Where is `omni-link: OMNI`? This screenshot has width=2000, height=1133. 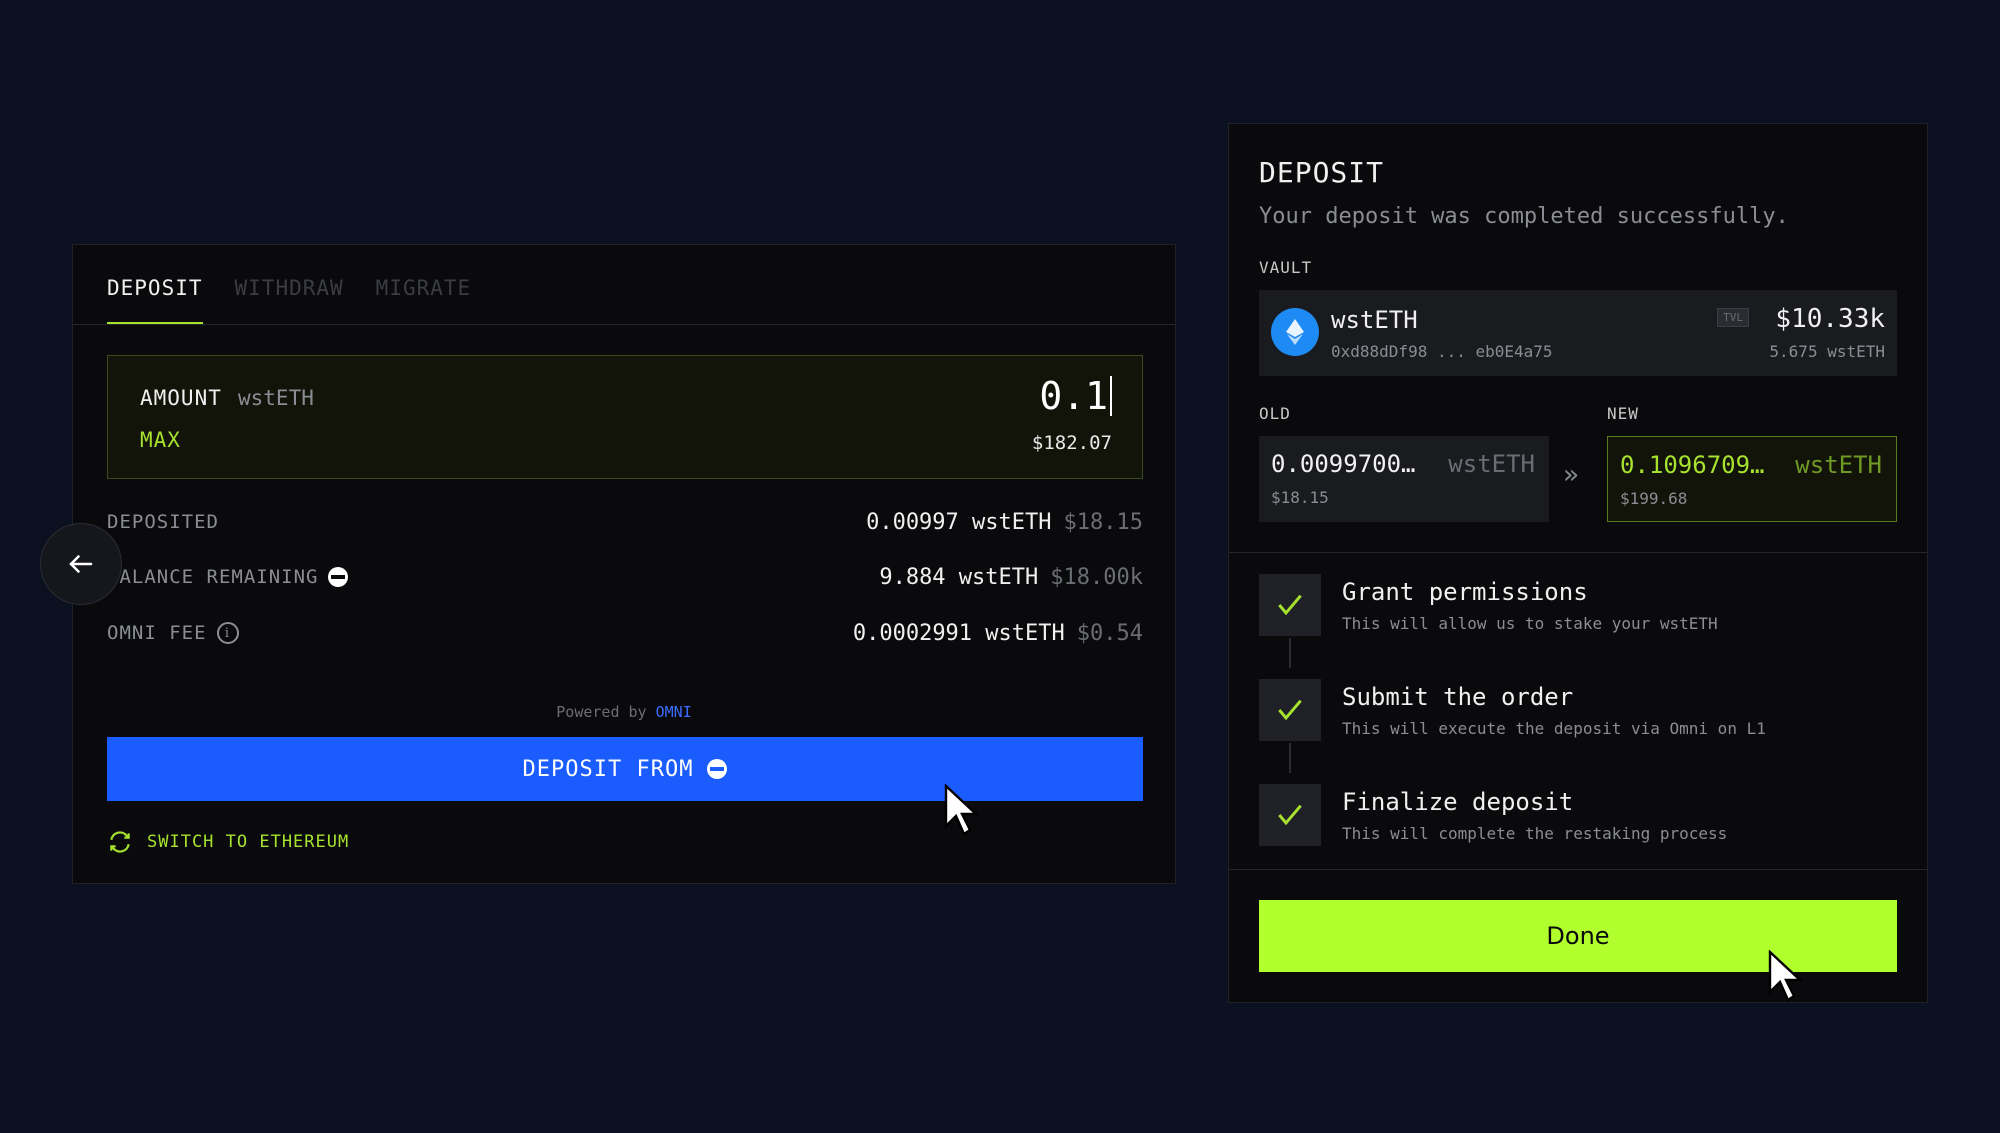 omni-link: OMNI is located at coordinates (674, 712).